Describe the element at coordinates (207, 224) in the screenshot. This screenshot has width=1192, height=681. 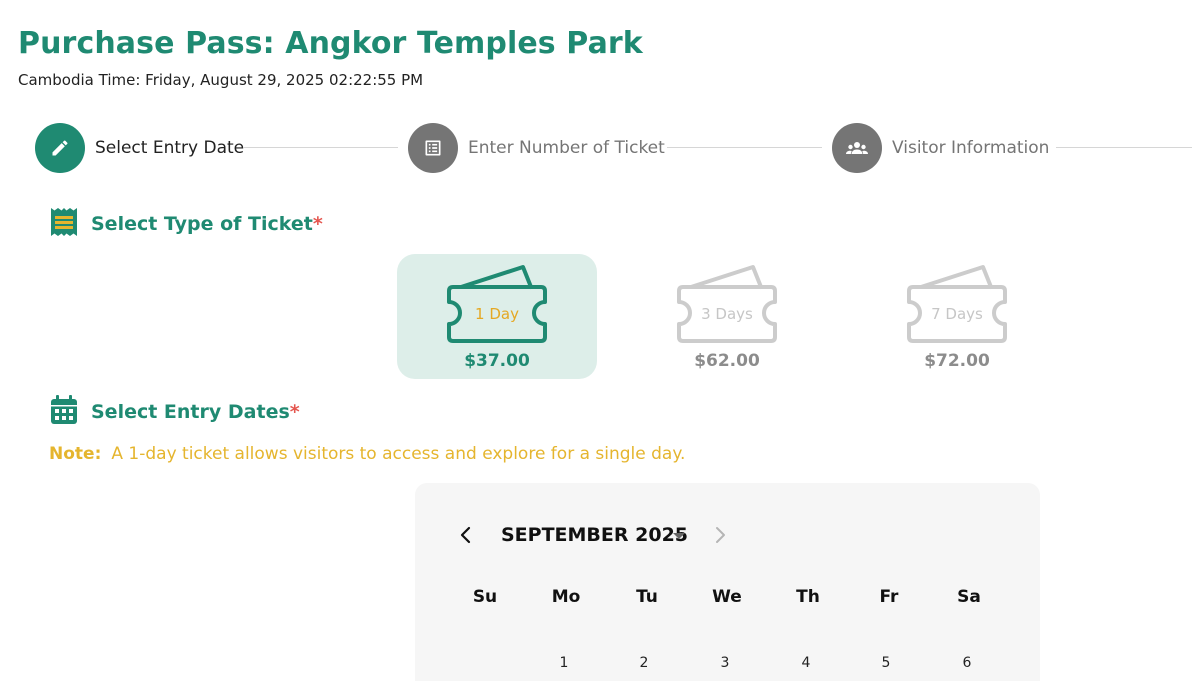
I see `section-title: Select Type of Ticket*` at that location.